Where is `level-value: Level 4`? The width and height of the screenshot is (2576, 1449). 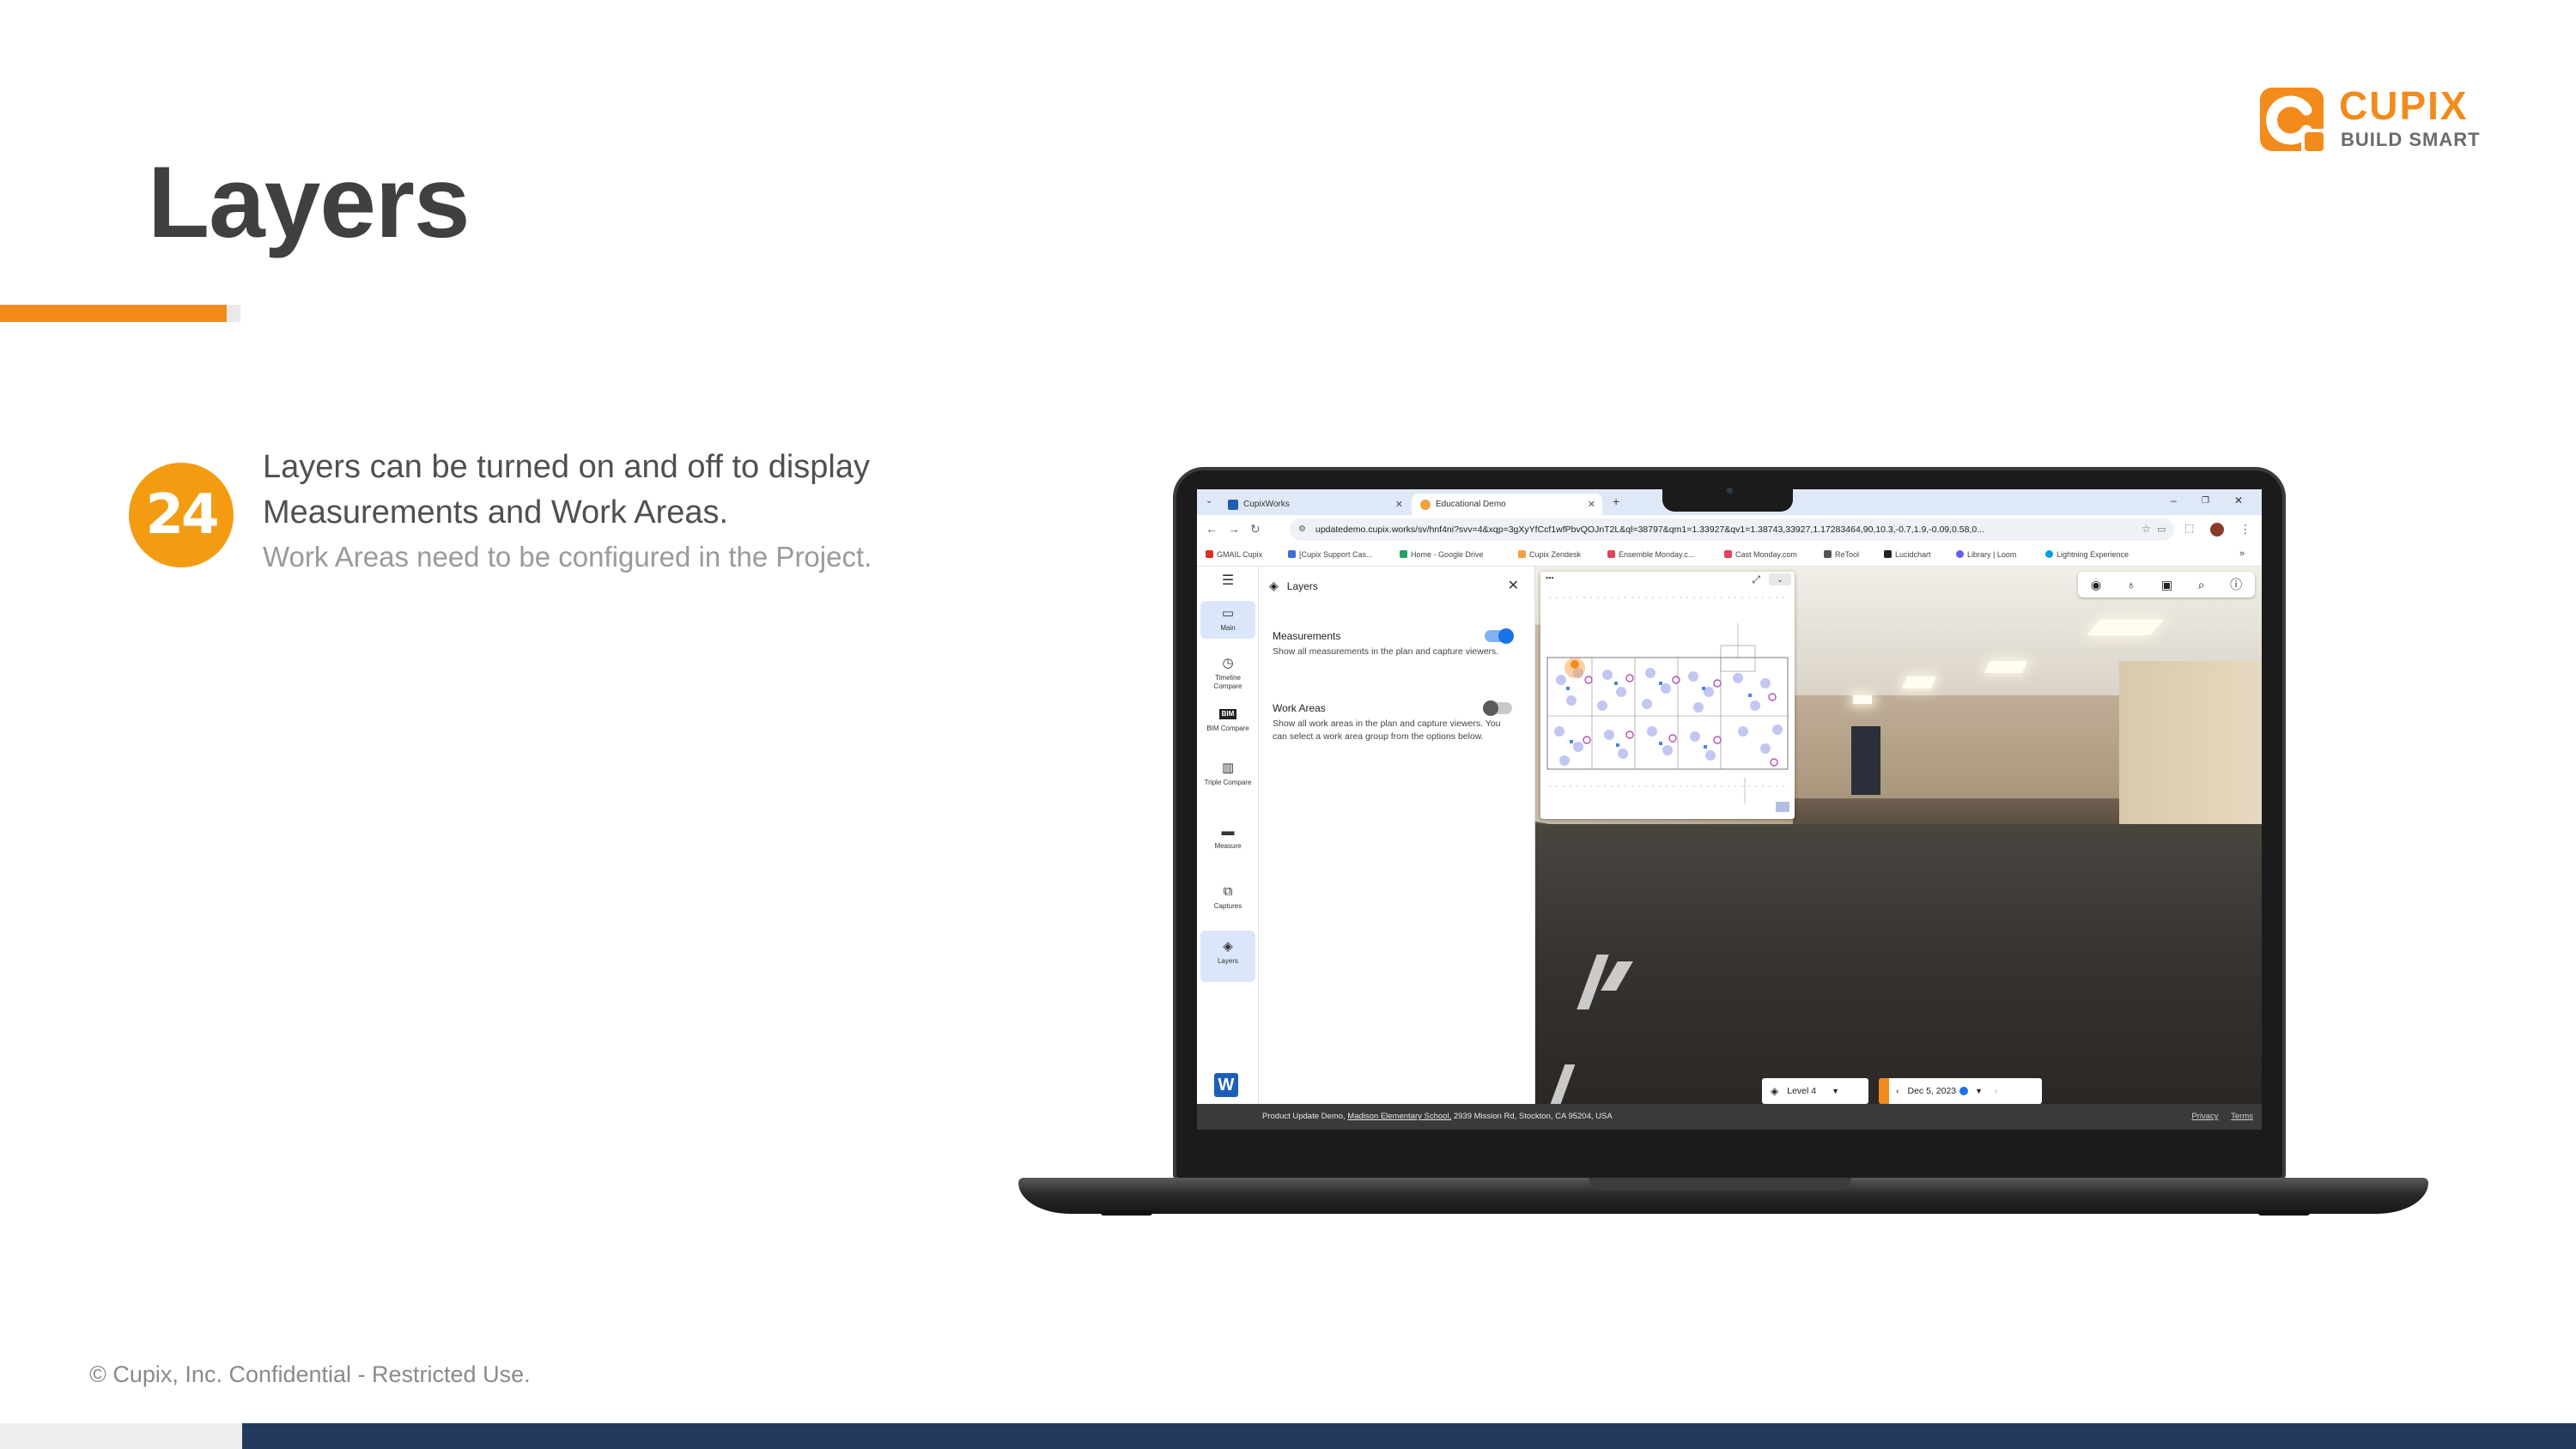
level-value: Level 4 is located at coordinates (1802, 1091).